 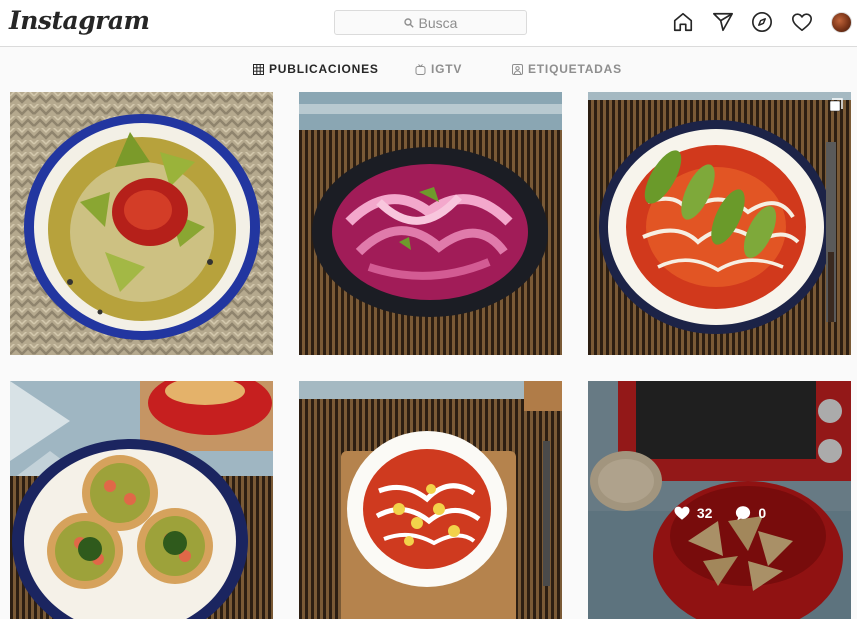 I want to click on likes-count: 32, so click(x=693, y=513).